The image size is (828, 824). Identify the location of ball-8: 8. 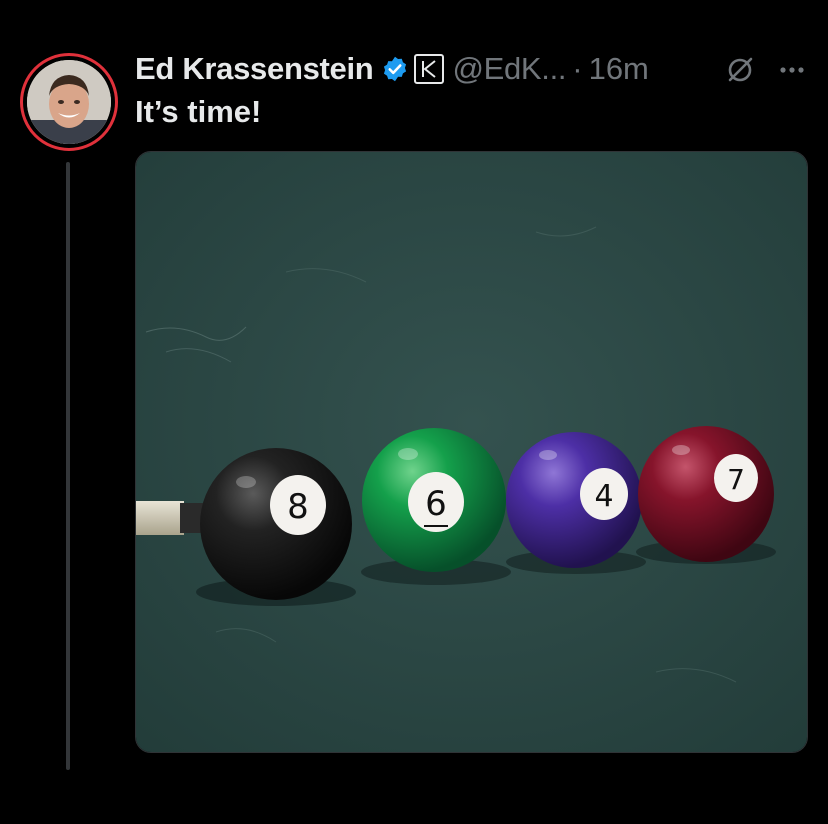
(276, 524).